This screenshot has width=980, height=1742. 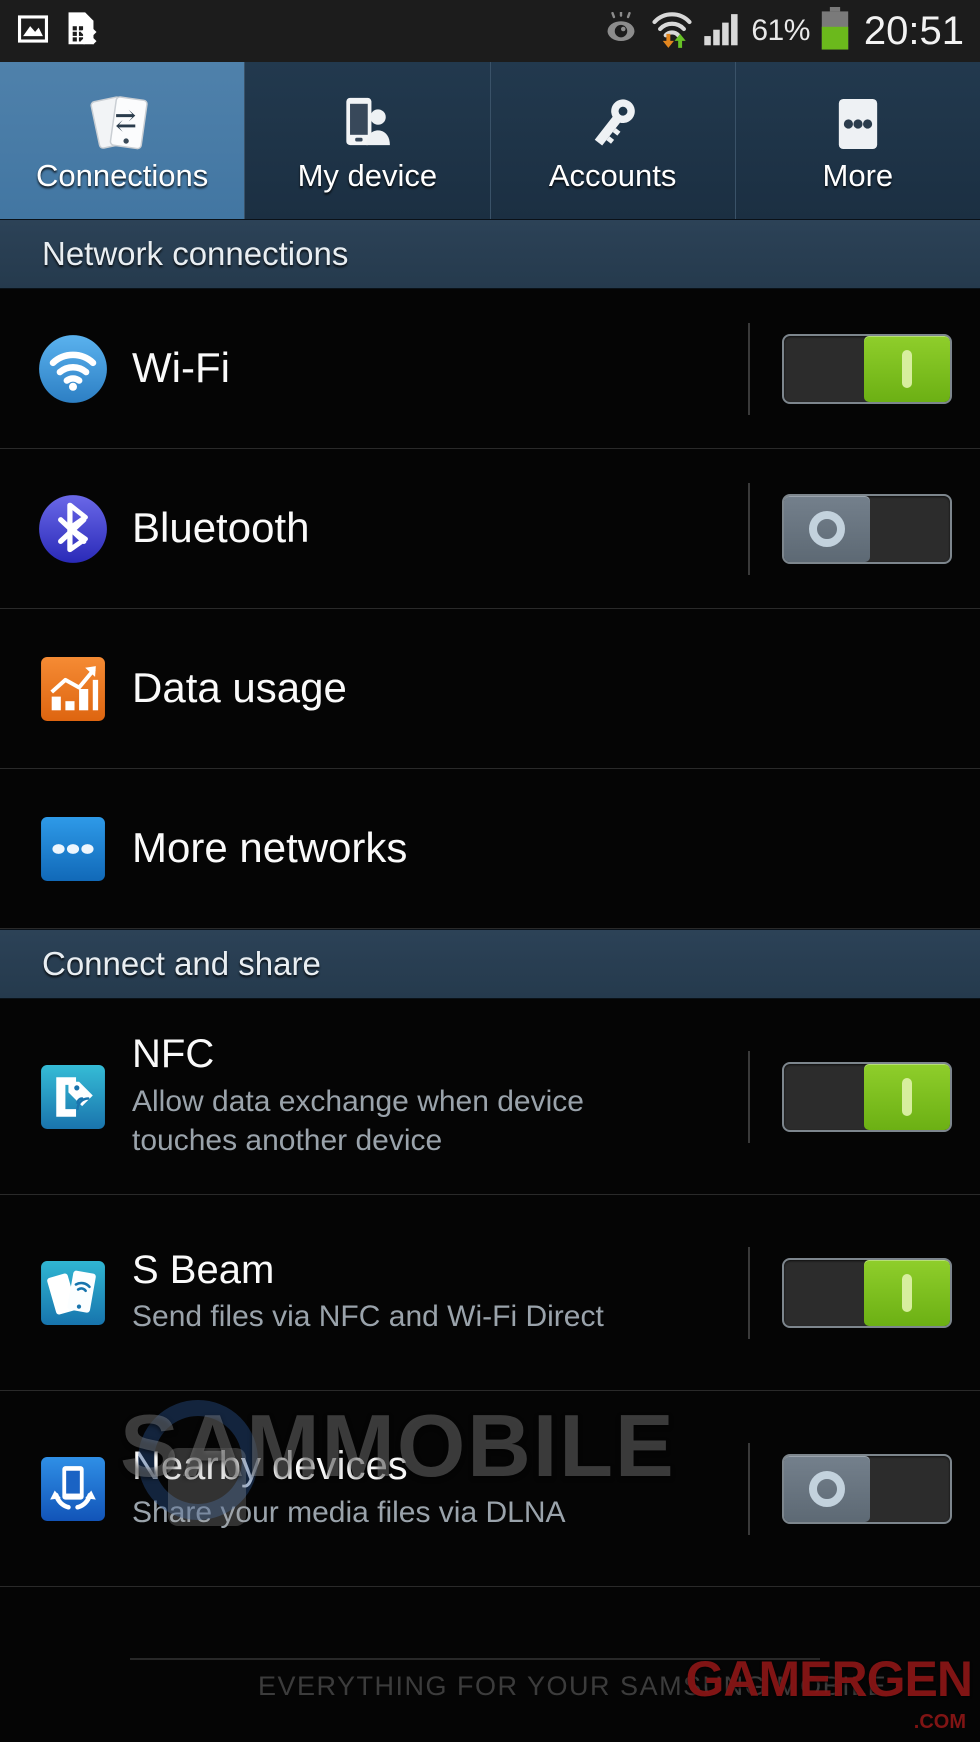 I want to click on watermark-plate-graphic, so click(x=207, y=1487).